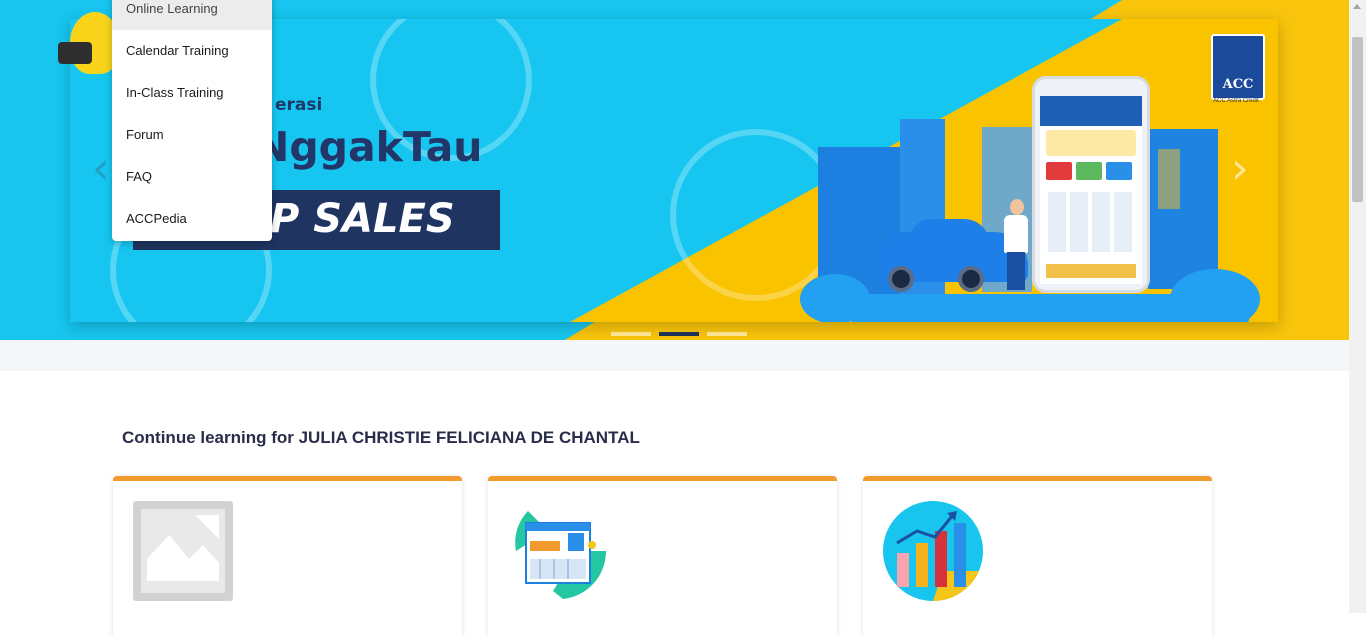 The height and width of the screenshot is (636, 1366). What do you see at coordinates (1238, 84) in the screenshot?
I see `acc-logo-text: ACC` at bounding box center [1238, 84].